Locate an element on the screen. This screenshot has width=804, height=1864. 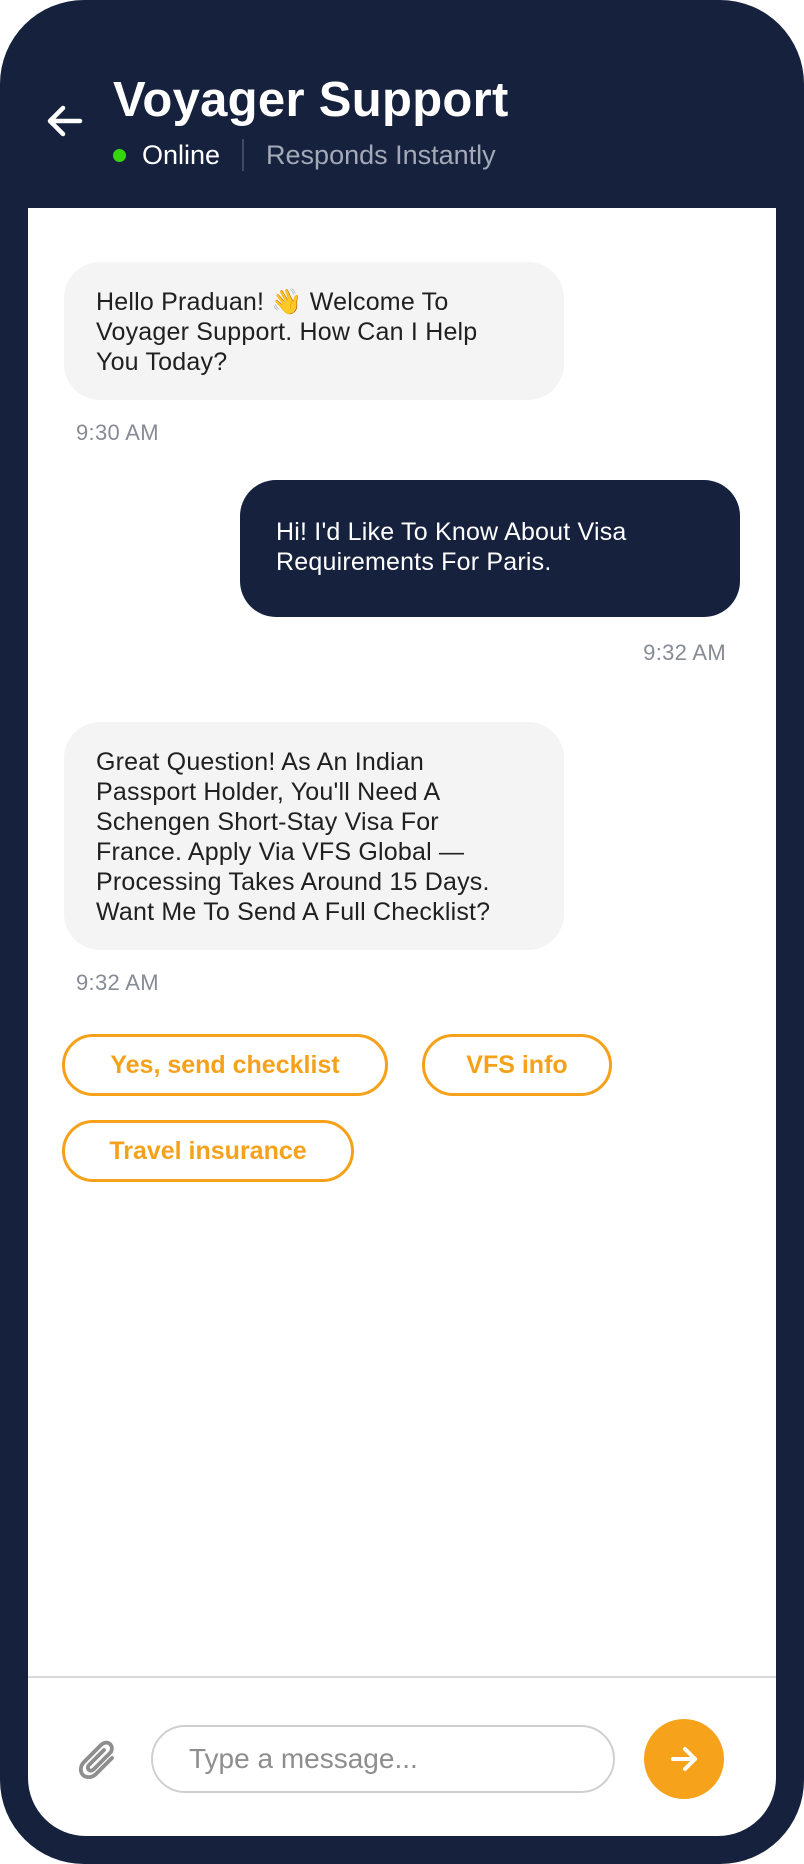
status-divider is located at coordinates (243, 155).